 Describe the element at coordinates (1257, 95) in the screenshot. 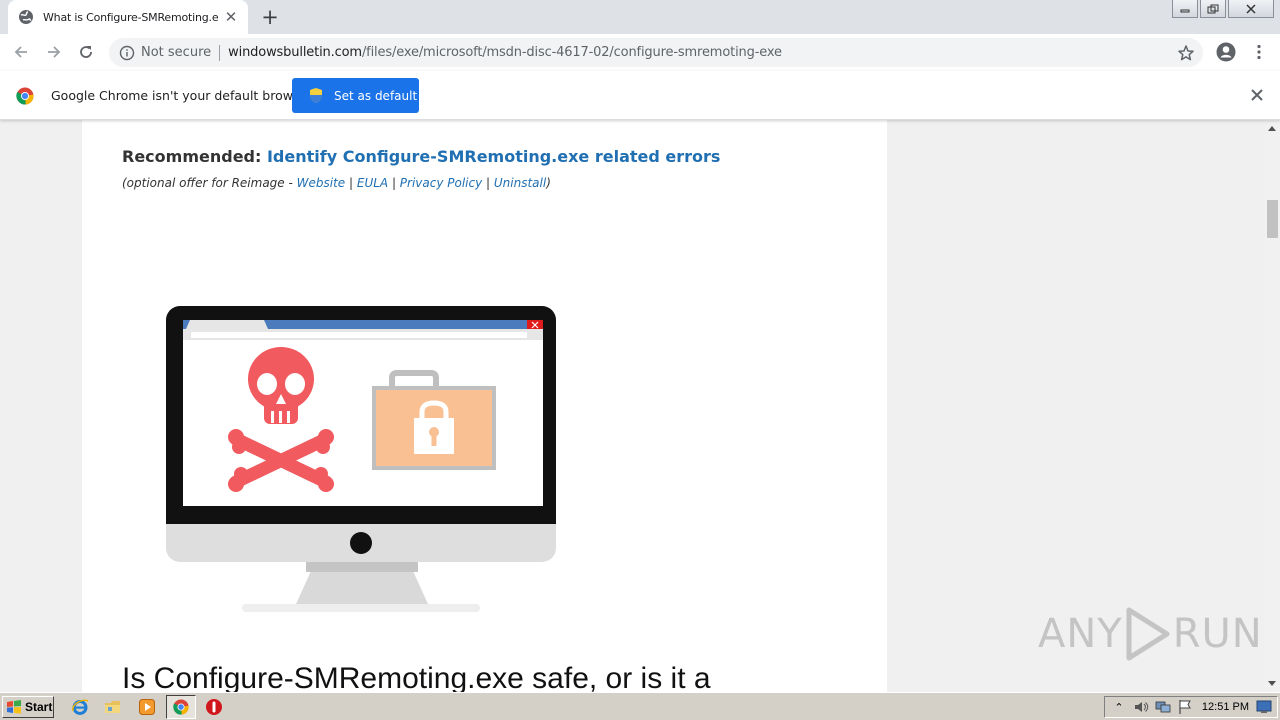

I see `infobar-close-icon` at that location.